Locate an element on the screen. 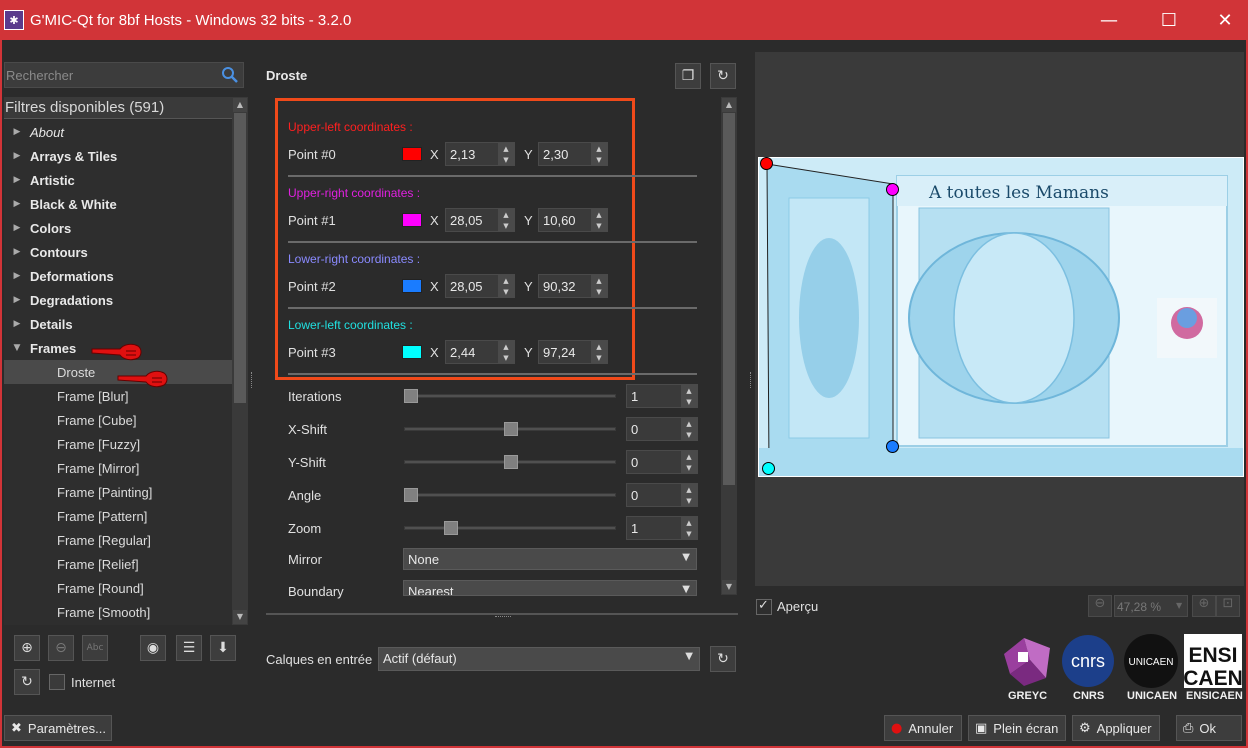 The height and width of the screenshot is (748, 1248). download-button: ⬇ is located at coordinates (223, 648).